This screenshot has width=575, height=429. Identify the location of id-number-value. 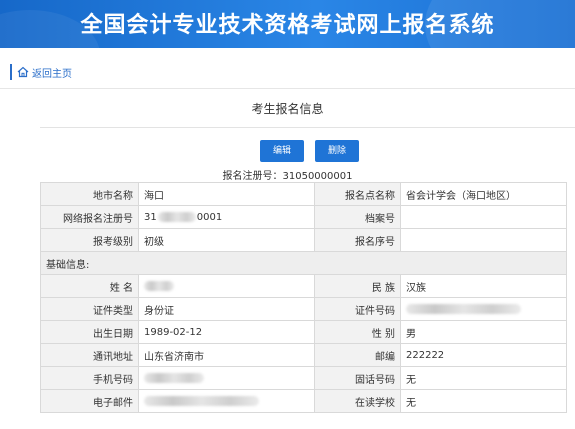
(483, 309).